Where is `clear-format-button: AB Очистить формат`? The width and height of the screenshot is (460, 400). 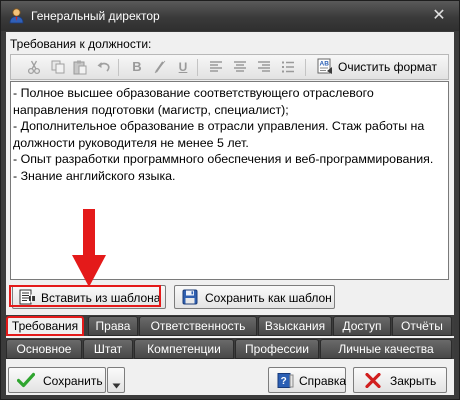
clear-format-button: AB Очистить формат is located at coordinates (376, 67).